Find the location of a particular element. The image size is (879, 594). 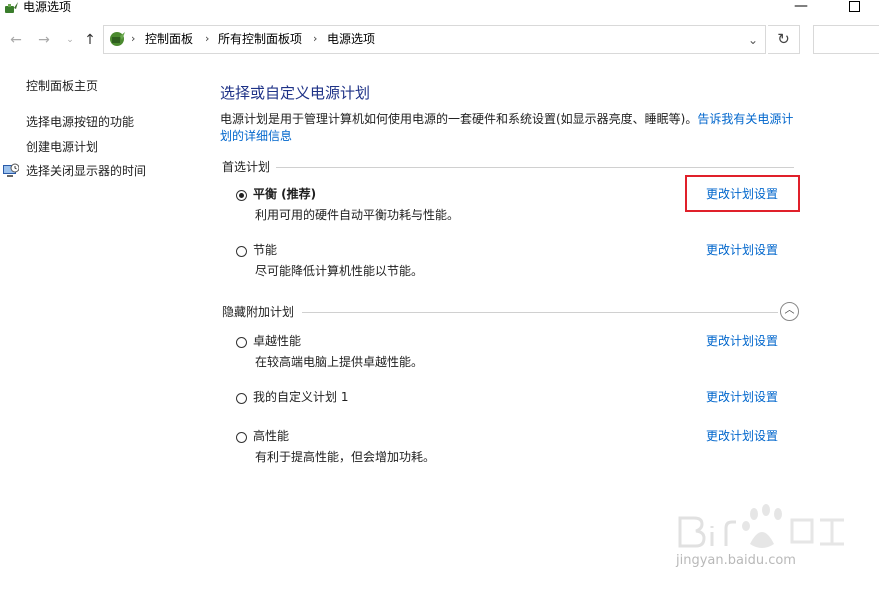

highlight-annotation is located at coordinates (742, 193).